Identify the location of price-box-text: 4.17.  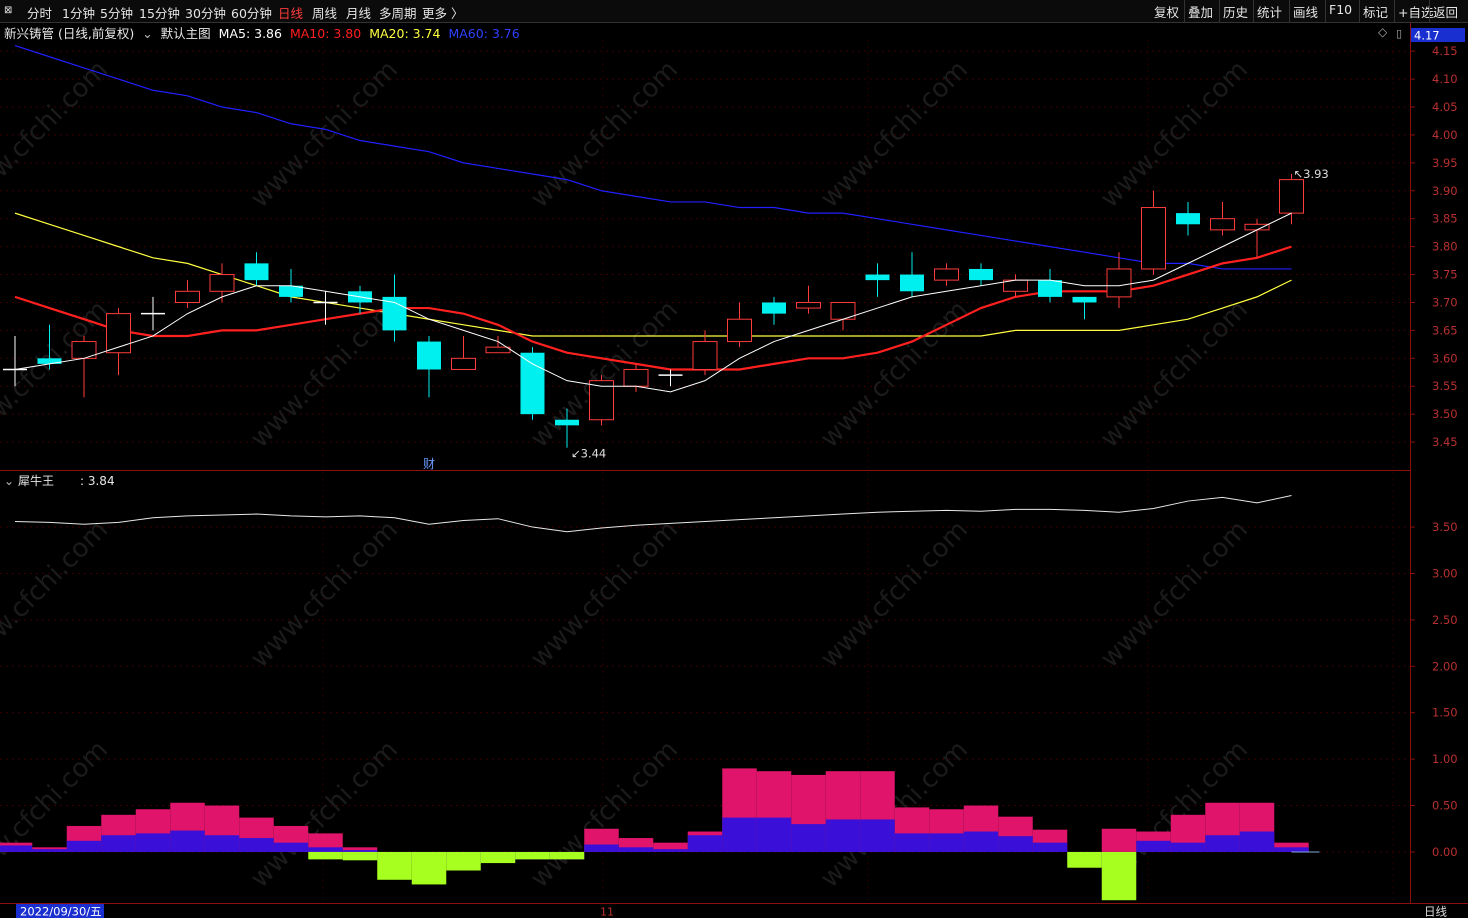
(1427, 36).